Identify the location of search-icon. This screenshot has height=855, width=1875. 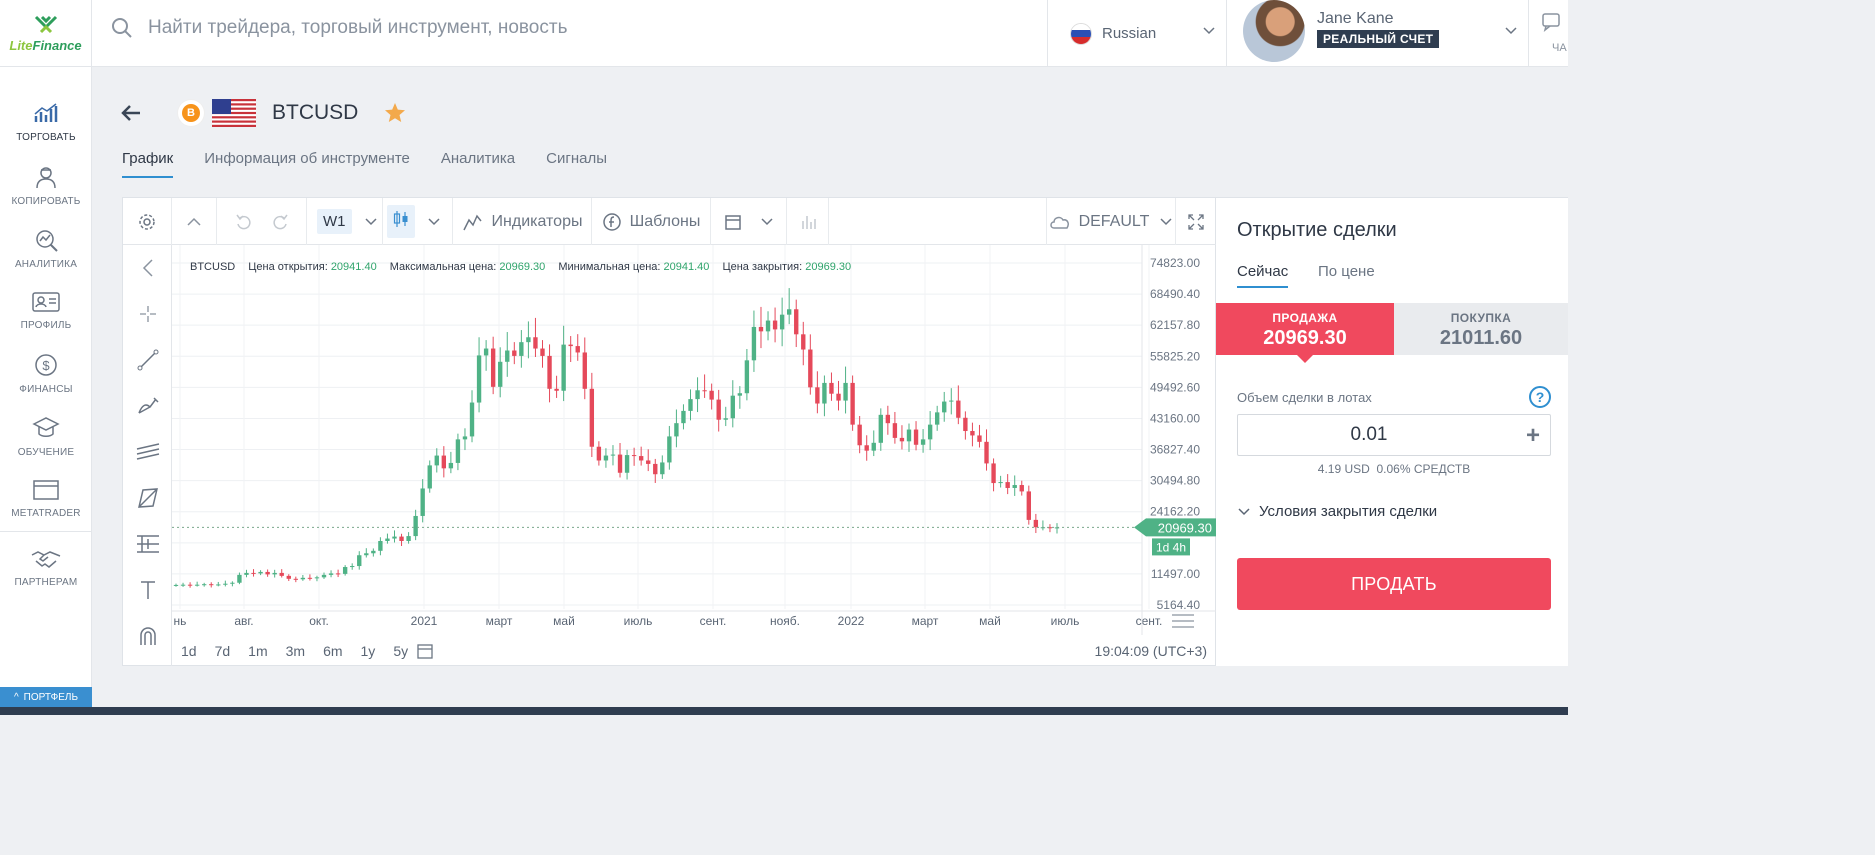
(122, 28).